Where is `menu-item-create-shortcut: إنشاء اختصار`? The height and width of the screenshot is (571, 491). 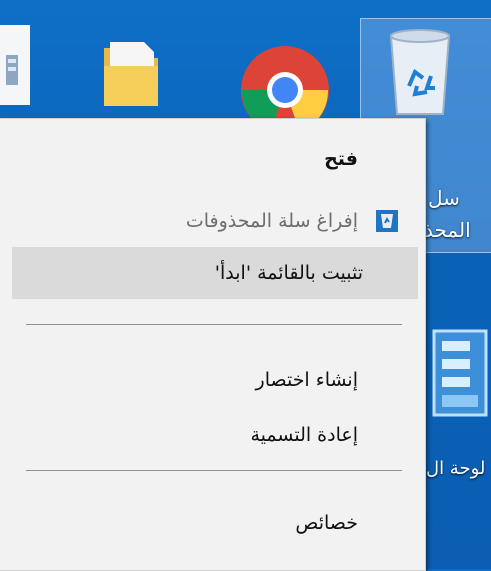 menu-item-create-shortcut: إنشاء اختصار is located at coordinates (212, 380).